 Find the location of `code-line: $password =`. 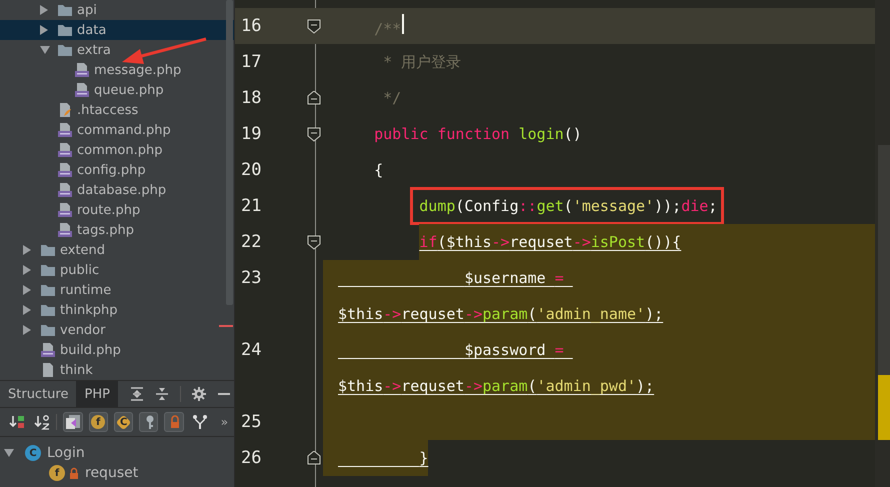

code-line: $password = is located at coordinates (514, 350).